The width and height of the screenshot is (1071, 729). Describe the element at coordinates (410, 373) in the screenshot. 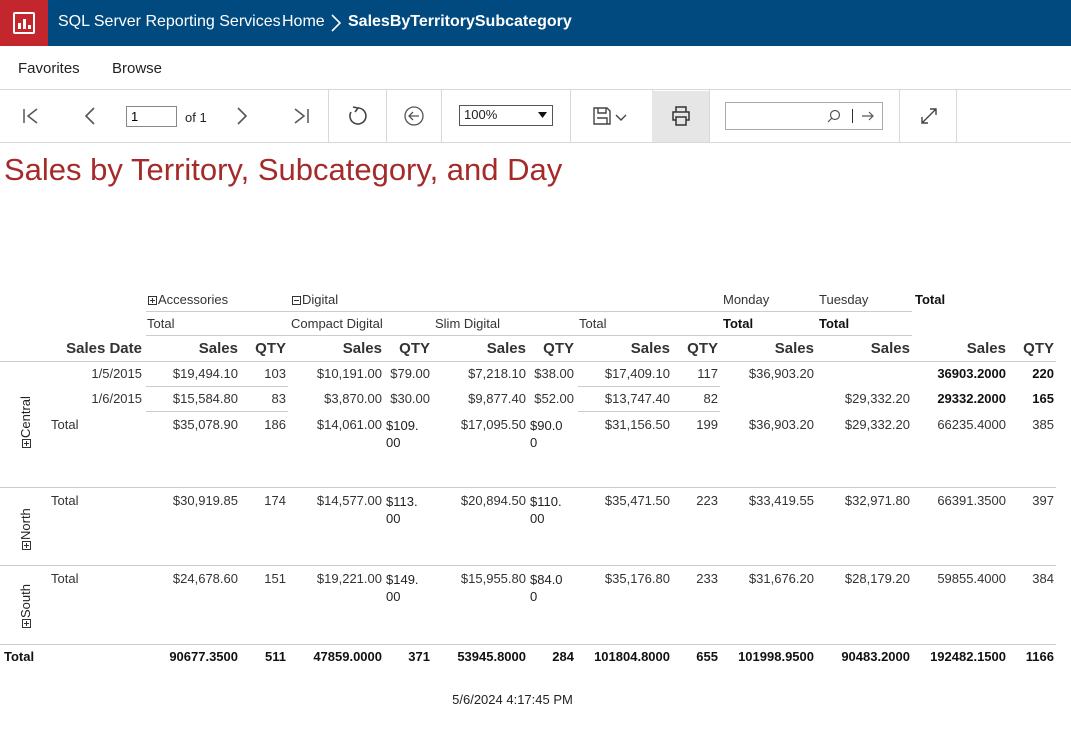

I see `table-cell: $79.00` at that location.